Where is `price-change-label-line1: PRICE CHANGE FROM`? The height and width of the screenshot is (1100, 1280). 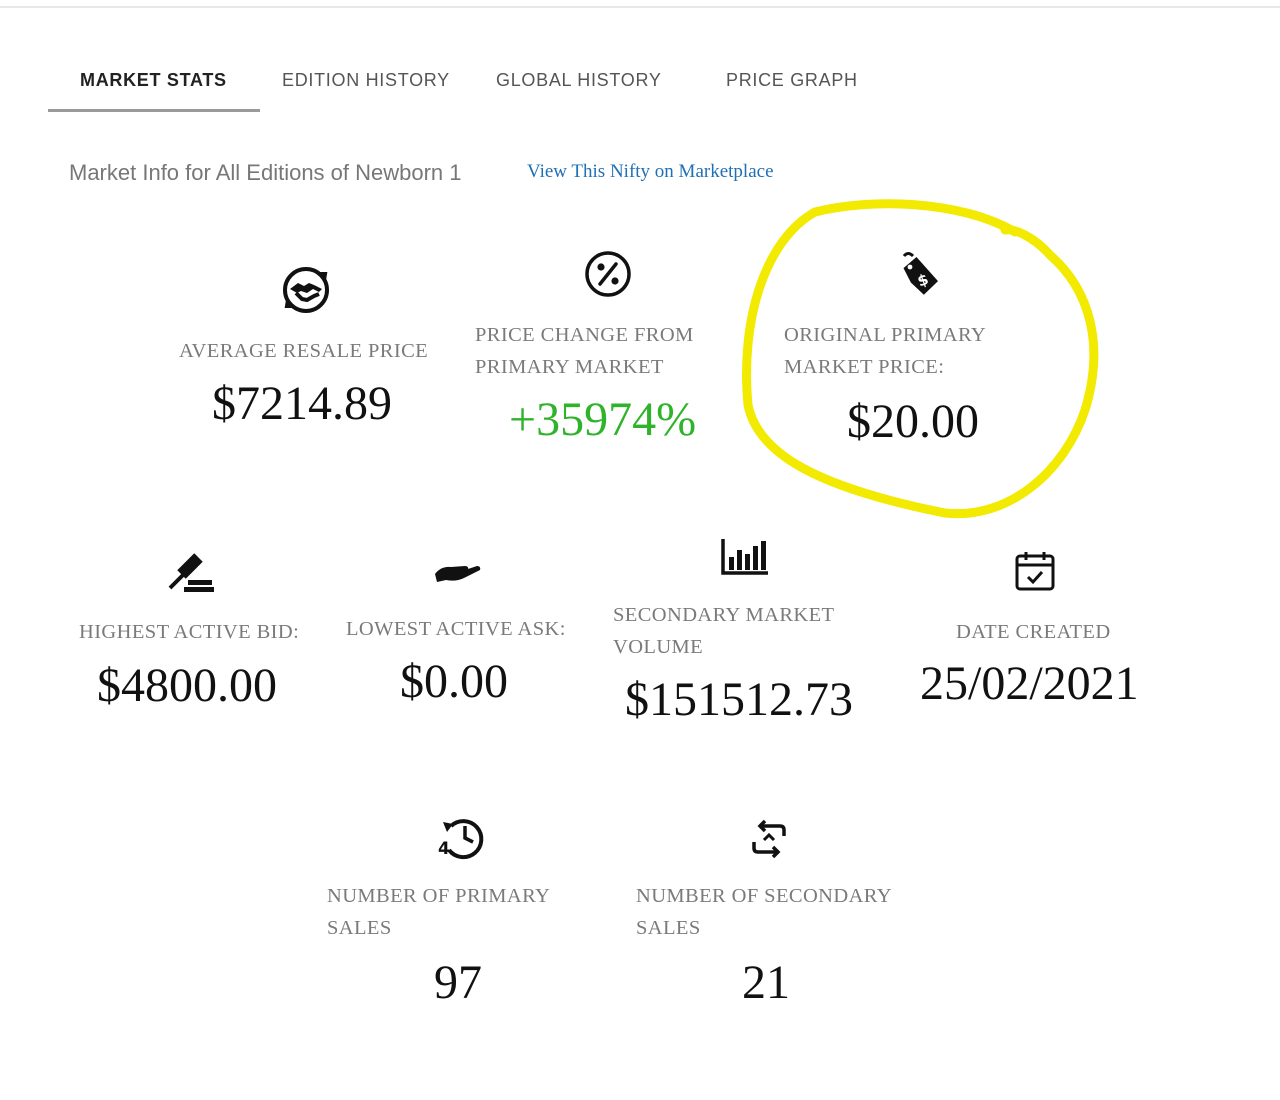
price-change-label-line1: PRICE CHANGE FROM is located at coordinates (584, 335).